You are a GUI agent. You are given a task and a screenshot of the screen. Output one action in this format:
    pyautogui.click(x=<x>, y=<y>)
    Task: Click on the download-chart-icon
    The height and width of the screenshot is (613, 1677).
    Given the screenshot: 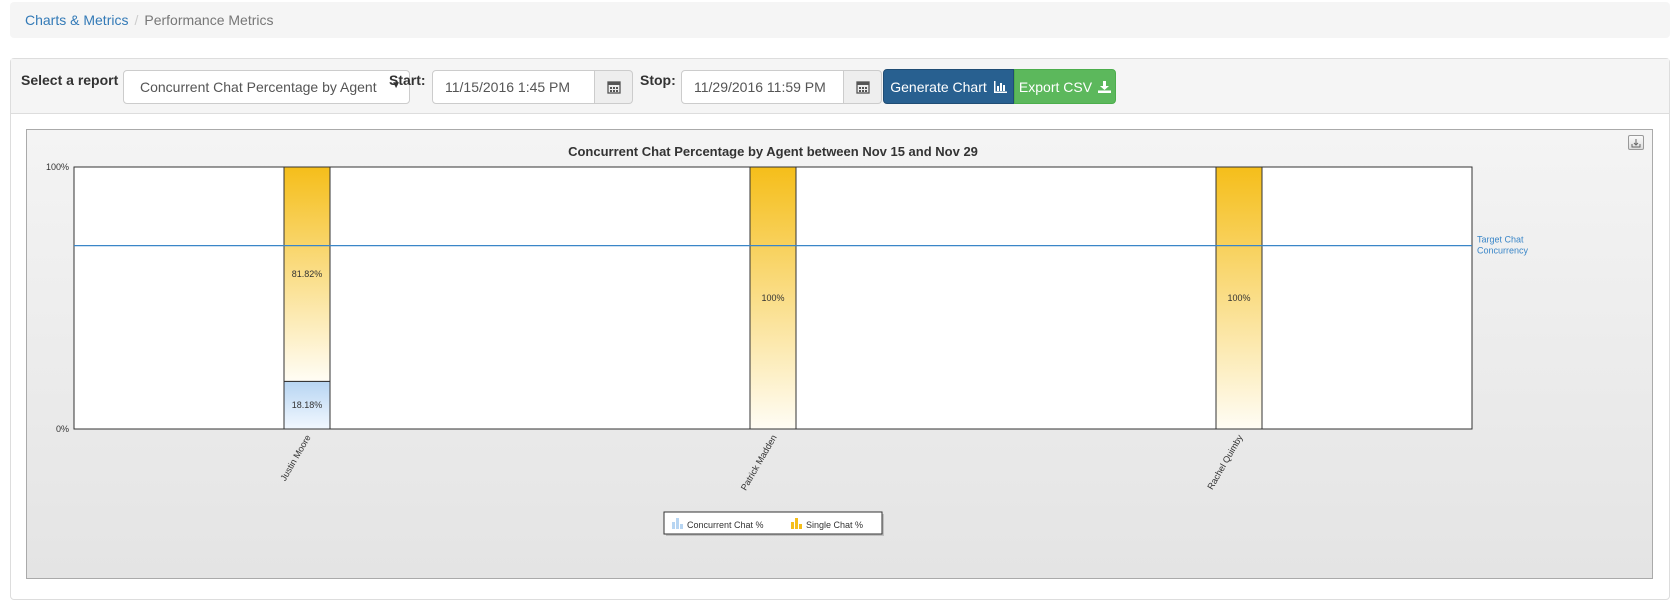 What is the action you would take?
    pyautogui.click(x=1636, y=142)
    